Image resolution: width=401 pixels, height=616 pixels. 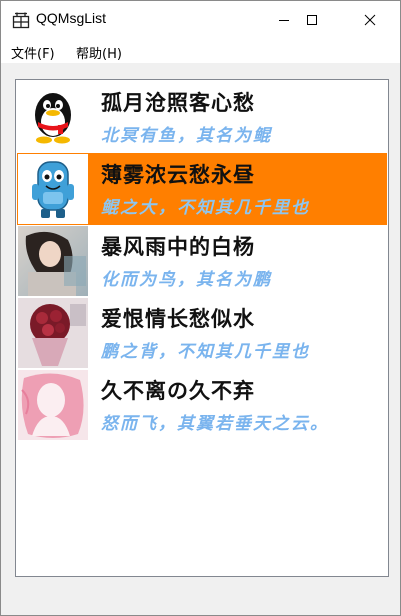 I want to click on contact-name: 爱恨情长愁似水, so click(x=178, y=318).